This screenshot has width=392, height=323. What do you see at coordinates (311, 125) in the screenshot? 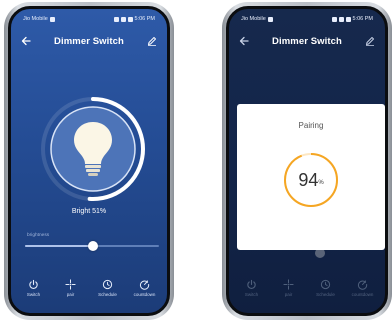
I see `pairing-title: Pairing` at bounding box center [311, 125].